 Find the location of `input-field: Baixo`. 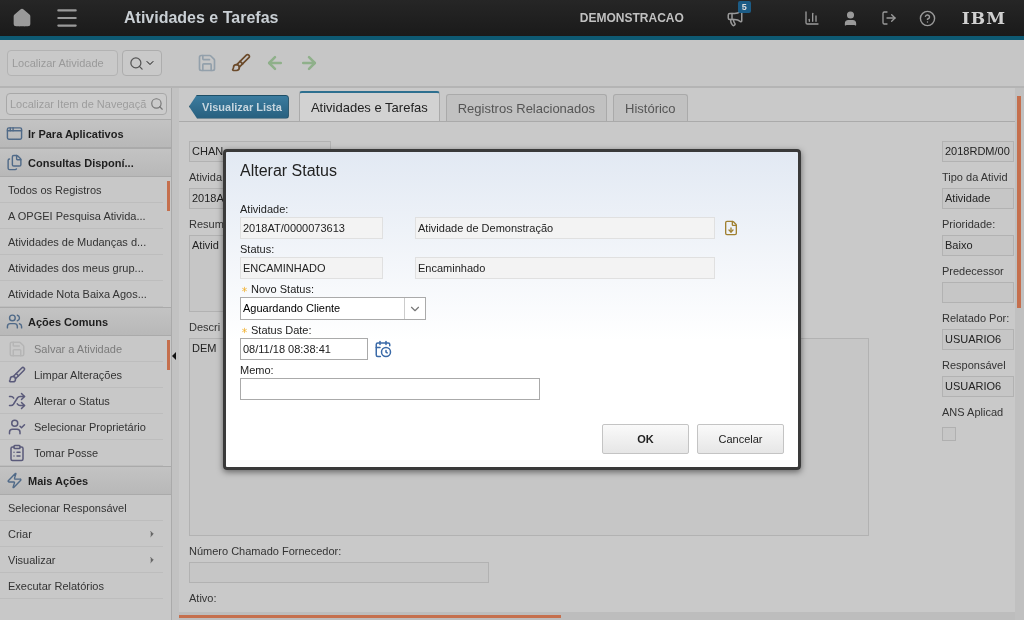

input-field: Baixo is located at coordinates (978, 245).